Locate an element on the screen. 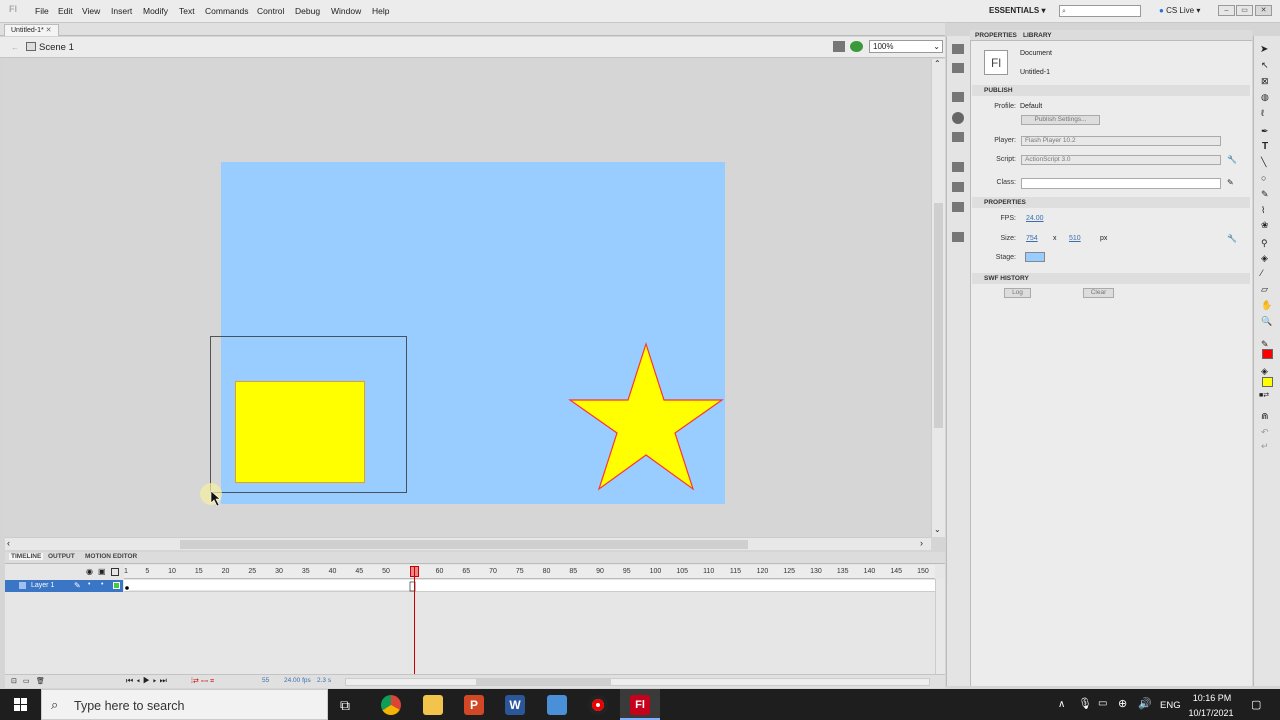  timeline-footer: ⊡ ▭ 🗑 ⏮◂▶▸⏭ ⁞⇄ ▫▫▫ ⌗ 55 24.00 fps 2.3 s is located at coordinates (475, 681).